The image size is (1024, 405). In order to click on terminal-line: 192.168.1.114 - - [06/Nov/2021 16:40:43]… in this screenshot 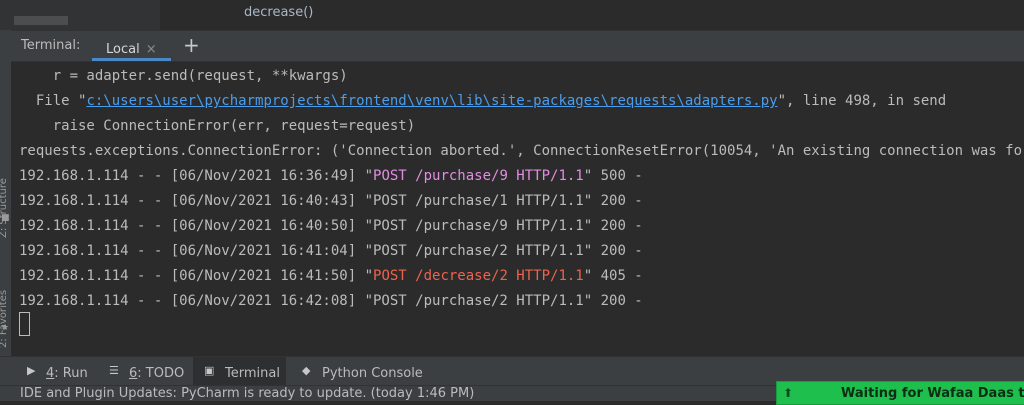, I will do `click(331, 201)`.